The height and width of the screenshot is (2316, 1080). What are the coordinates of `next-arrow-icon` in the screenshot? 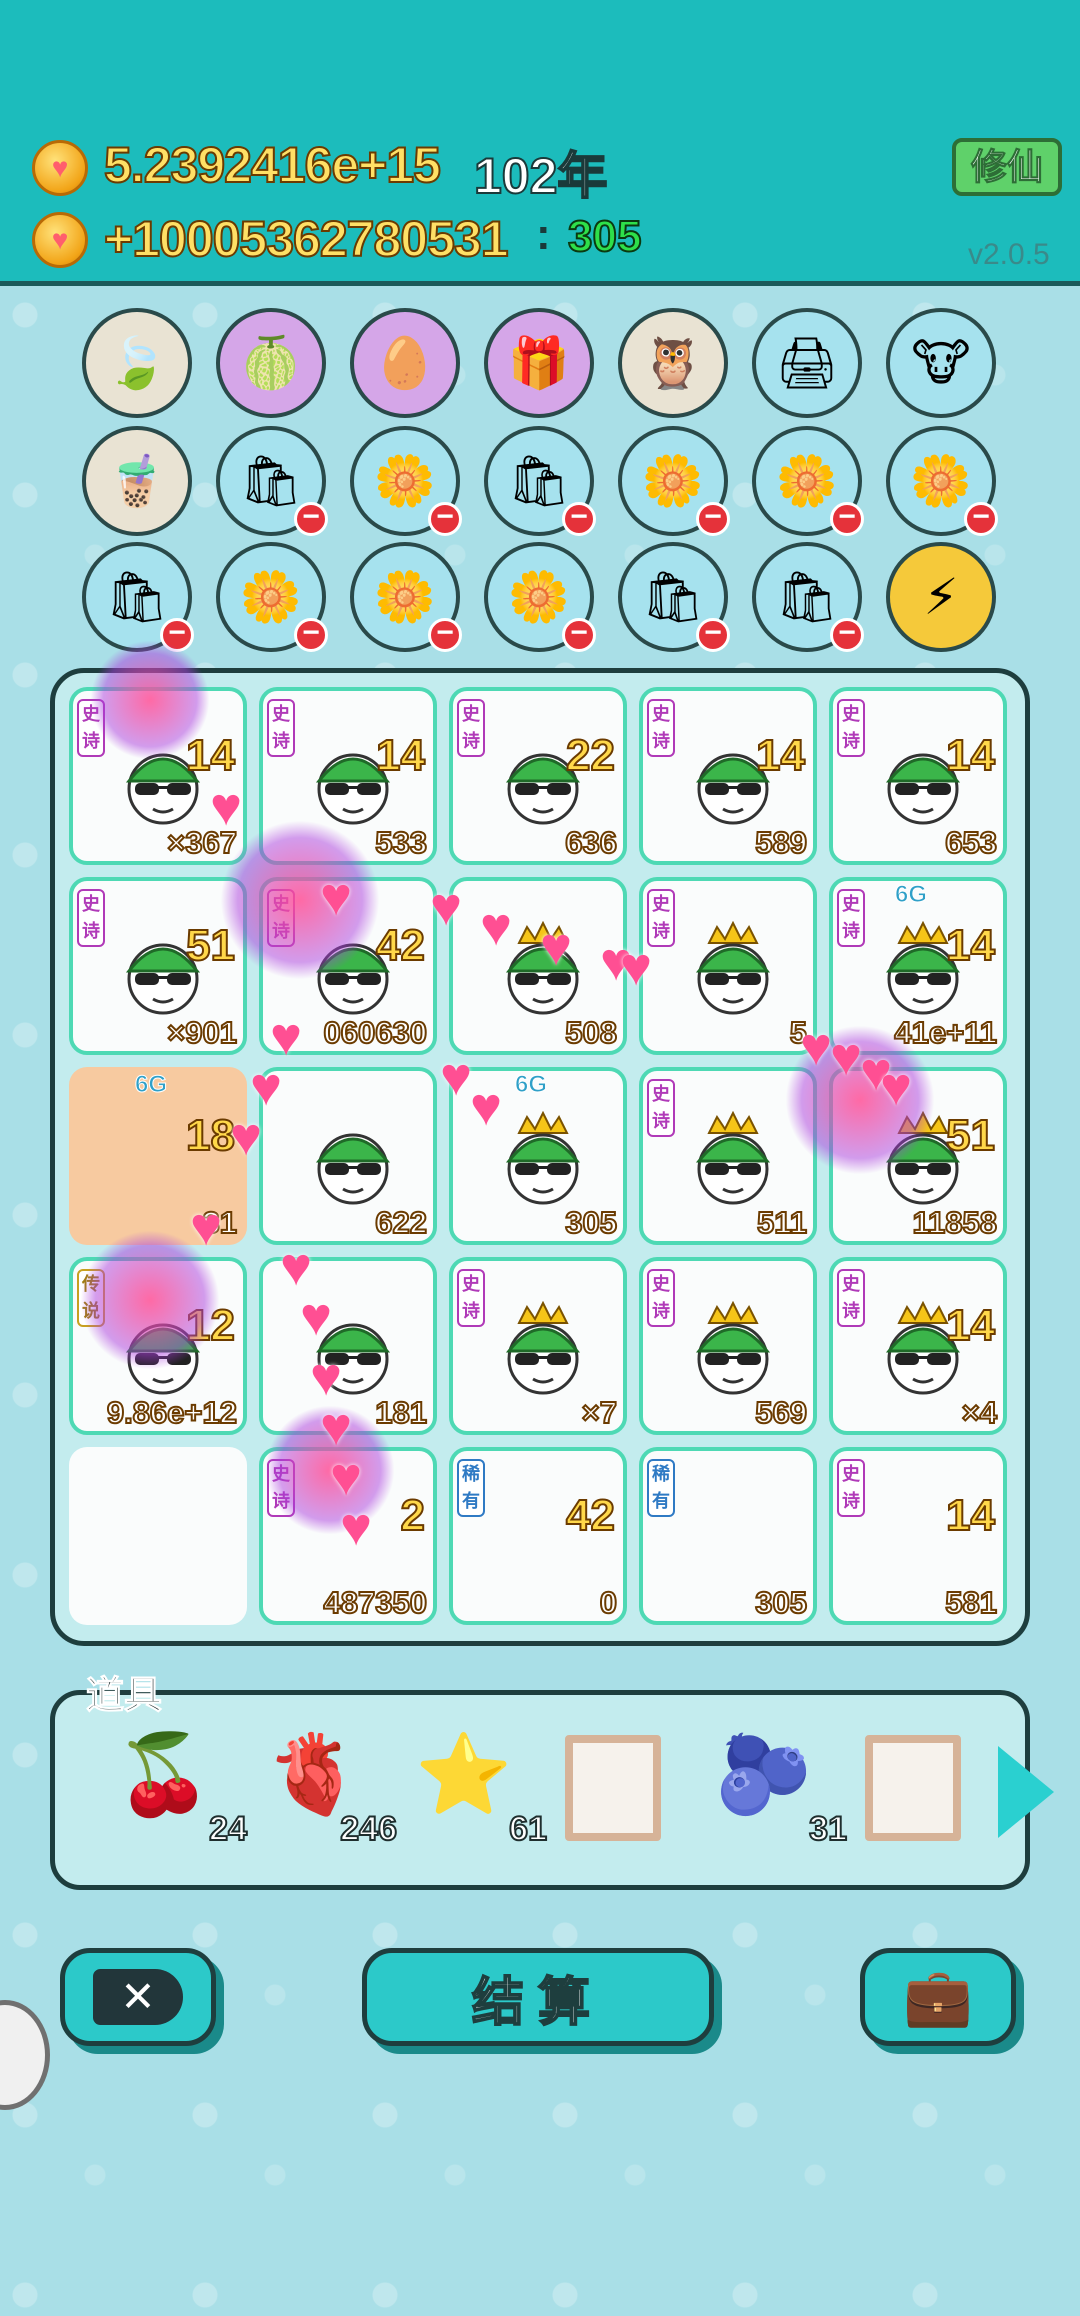 It's located at (1026, 1792).